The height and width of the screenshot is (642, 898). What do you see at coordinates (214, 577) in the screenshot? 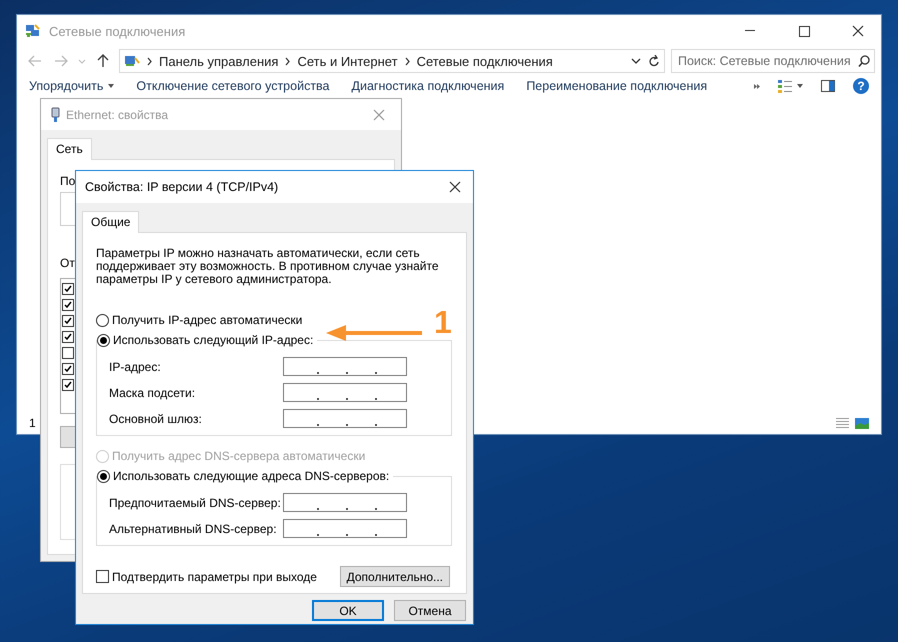
I see `checkbox-label: Подтвердить параметры при выходе` at bounding box center [214, 577].